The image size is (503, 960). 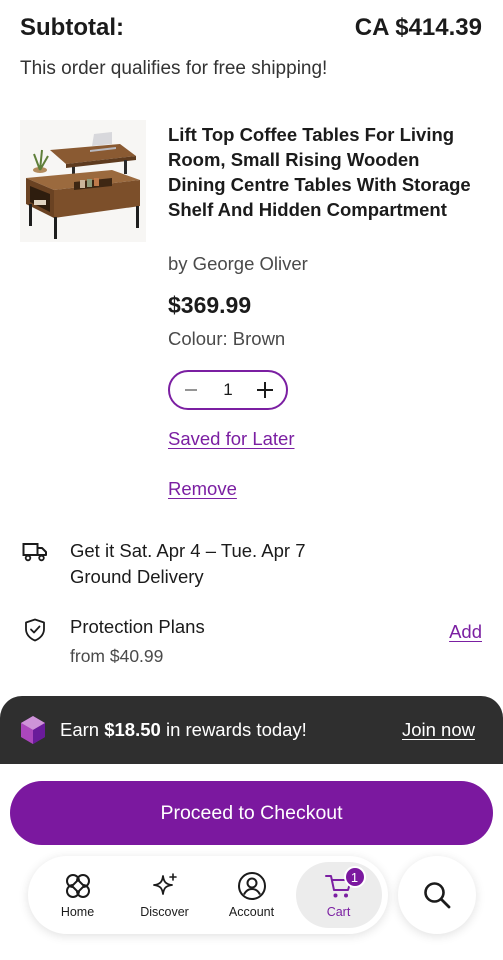 I want to click on join-now-link: Join now, so click(x=438, y=730).